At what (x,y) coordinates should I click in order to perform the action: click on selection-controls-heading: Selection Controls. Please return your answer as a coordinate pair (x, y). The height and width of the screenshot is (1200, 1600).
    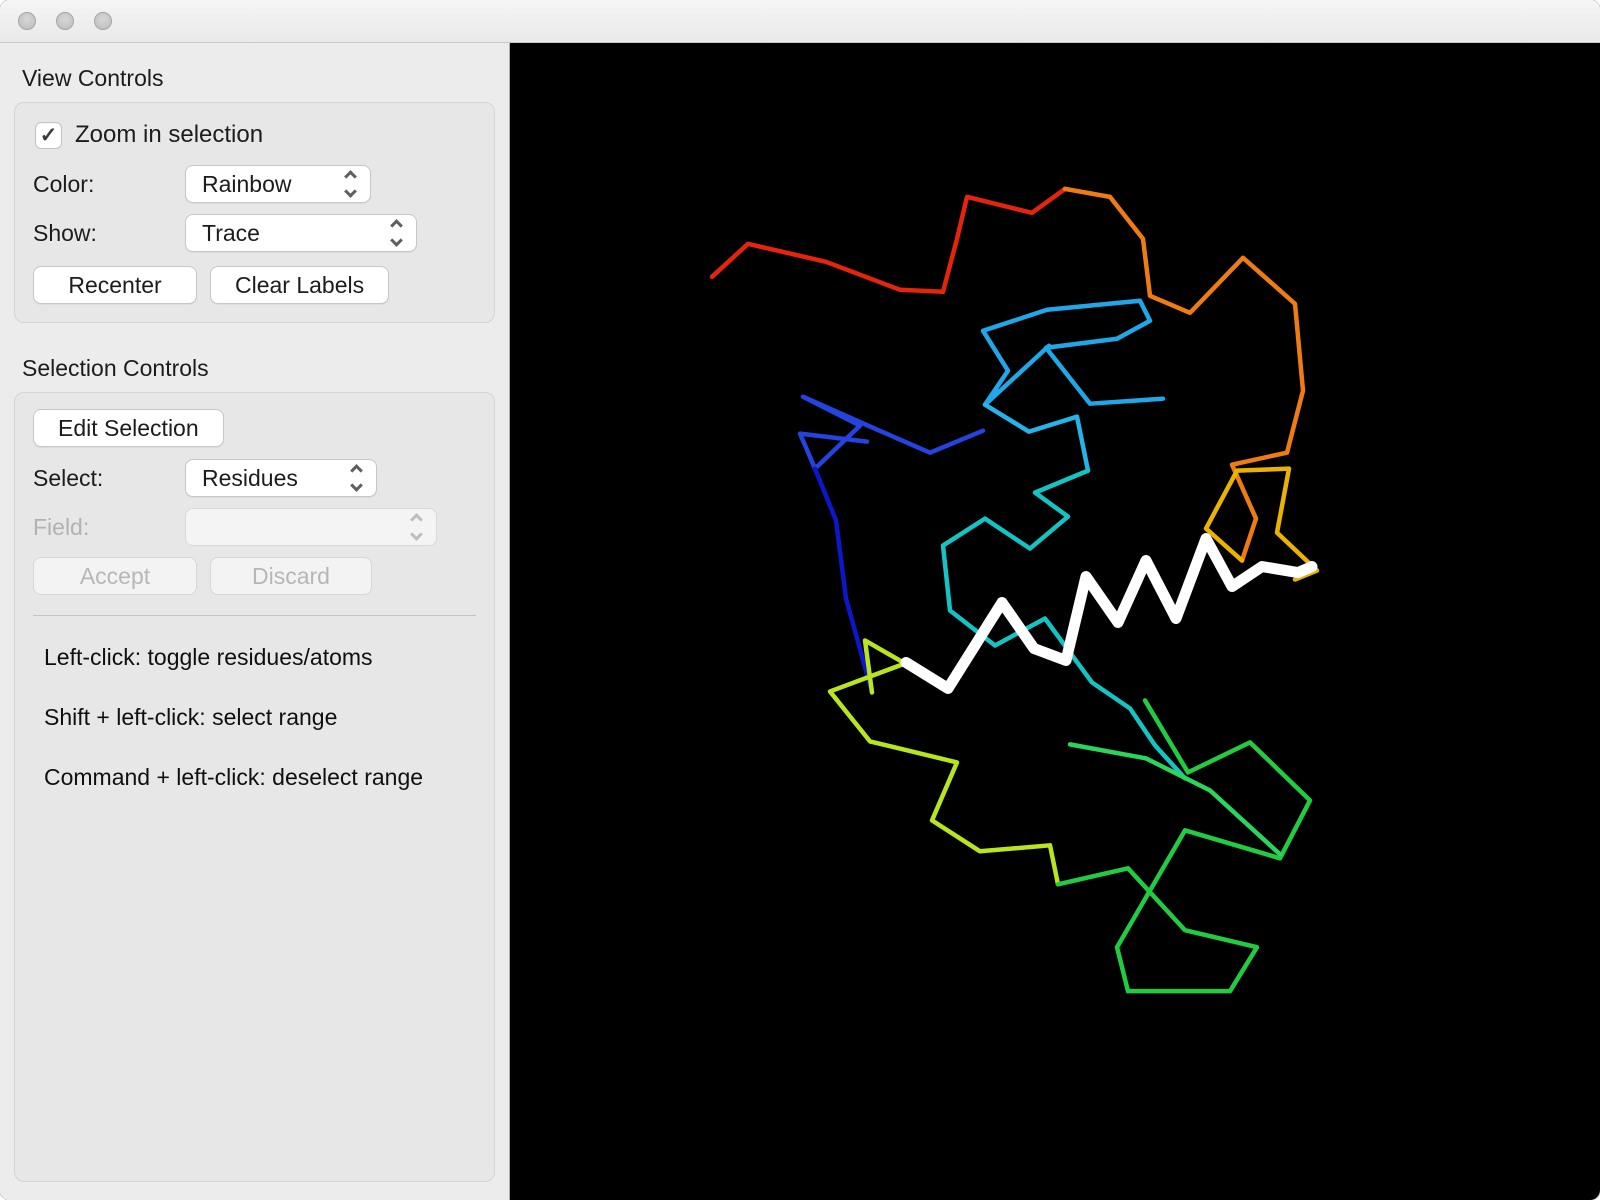
    Looking at the image, I should click on (115, 368).